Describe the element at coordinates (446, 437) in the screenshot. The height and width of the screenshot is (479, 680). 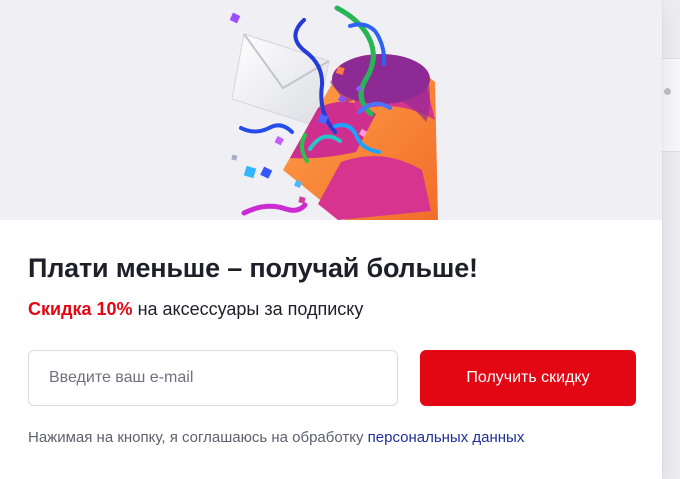
I see `personal-data-link: персональных данных` at that location.